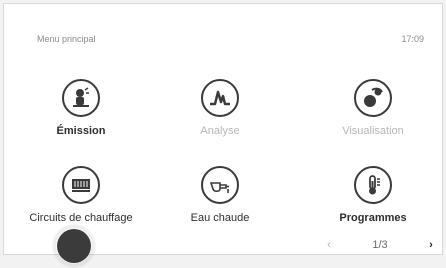 The image size is (446, 268). I want to click on next-page-button: ›, so click(431, 245).